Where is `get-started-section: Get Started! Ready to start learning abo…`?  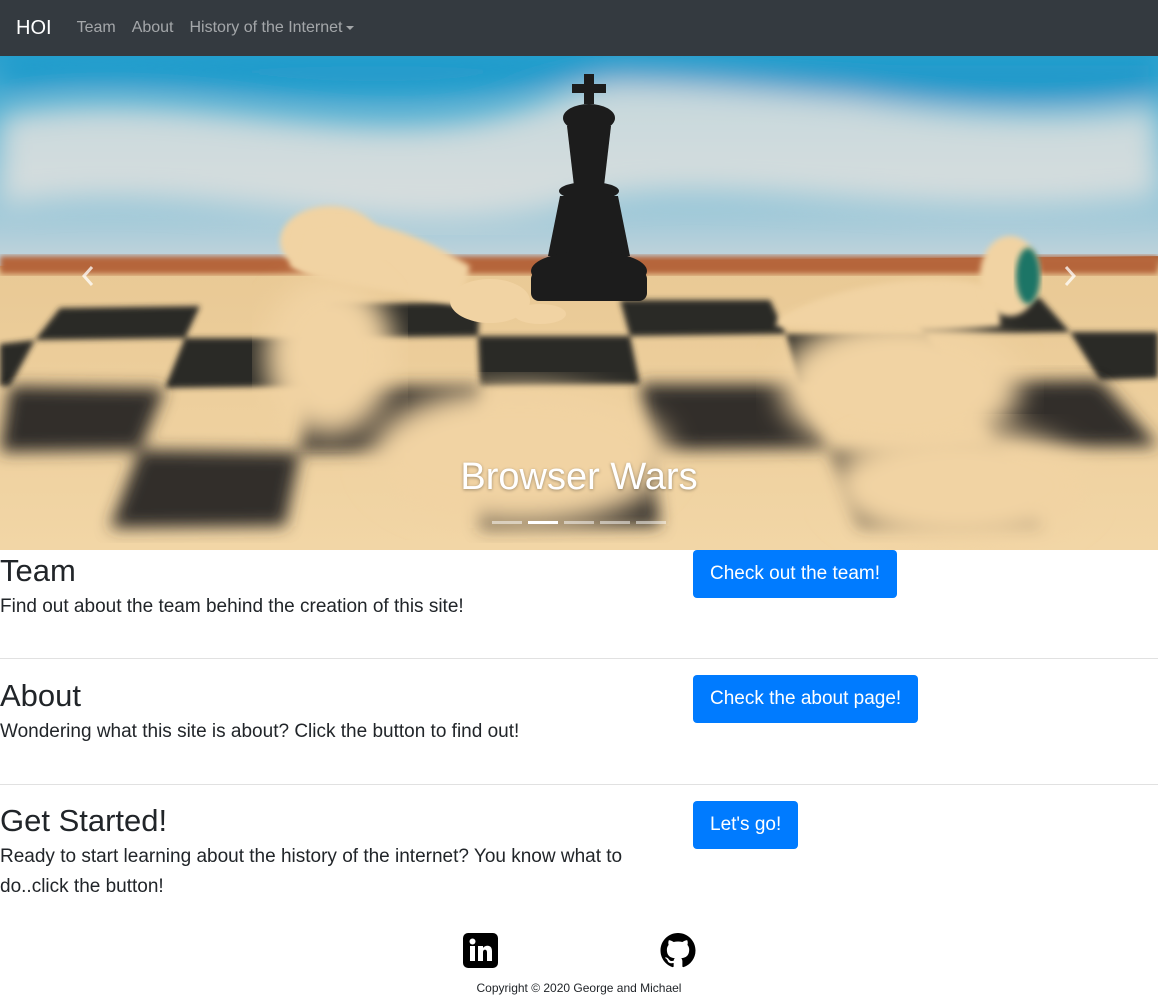 get-started-section: Get Started! Ready to start learning abo… is located at coordinates (579, 851).